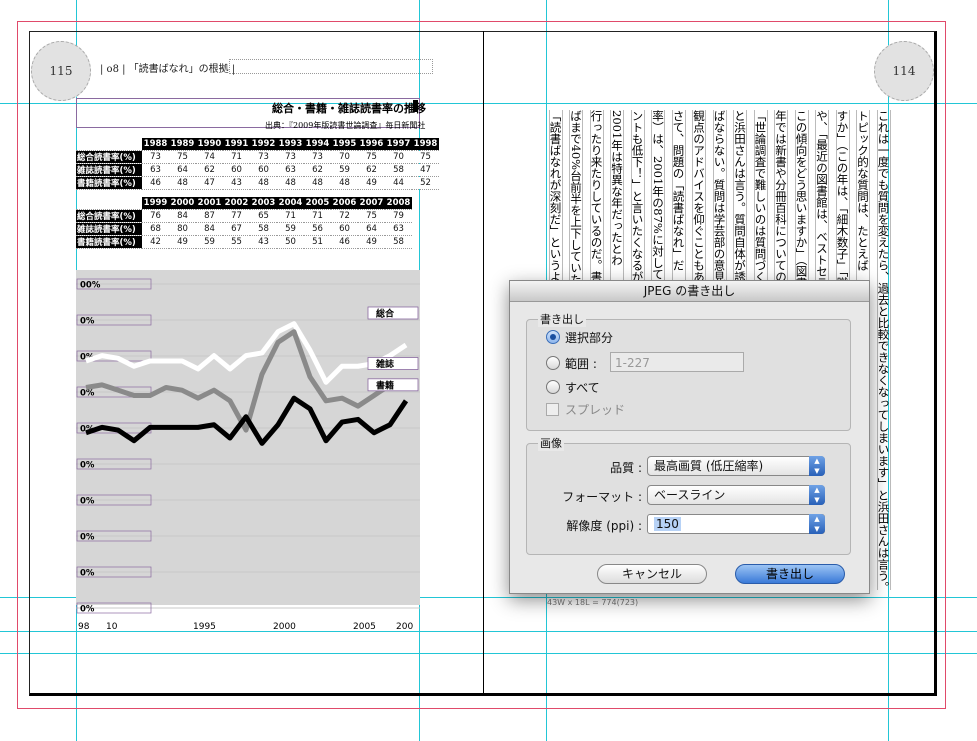 The height and width of the screenshot is (741, 977). Describe the element at coordinates (593, 602) in the screenshot. I see `frame-dimensions: 43W x 18L = 774(723)` at that location.